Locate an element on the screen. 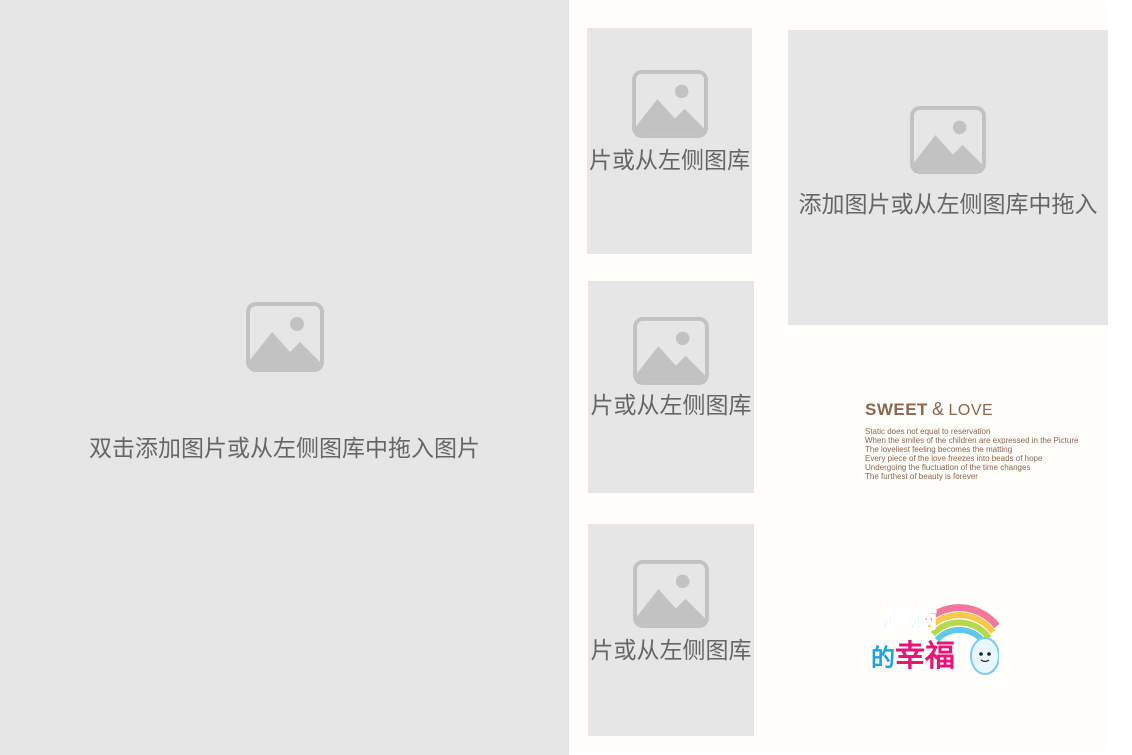 This screenshot has width=1132, height=755. title-ampersand: & is located at coordinates (938, 409).